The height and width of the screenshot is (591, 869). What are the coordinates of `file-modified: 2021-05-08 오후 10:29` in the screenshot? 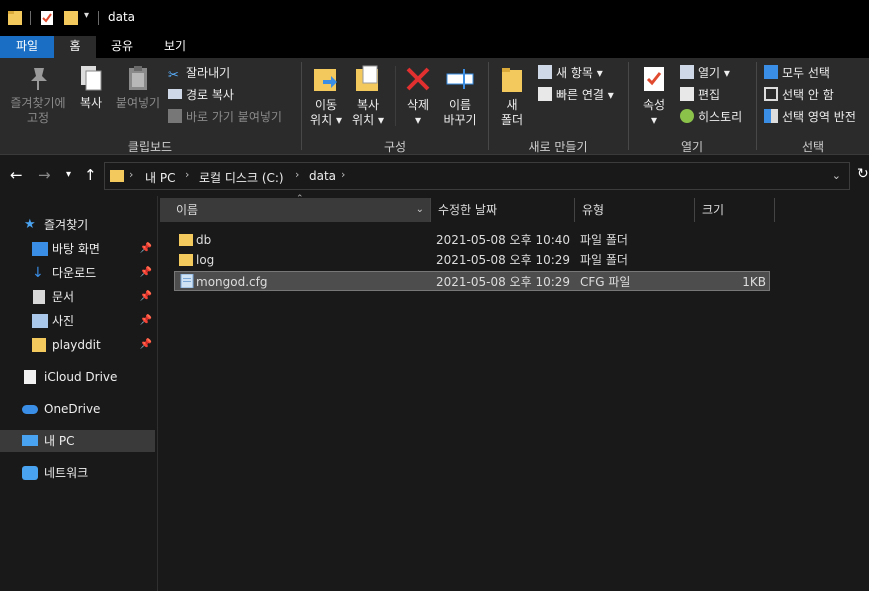 It's located at (503, 282).